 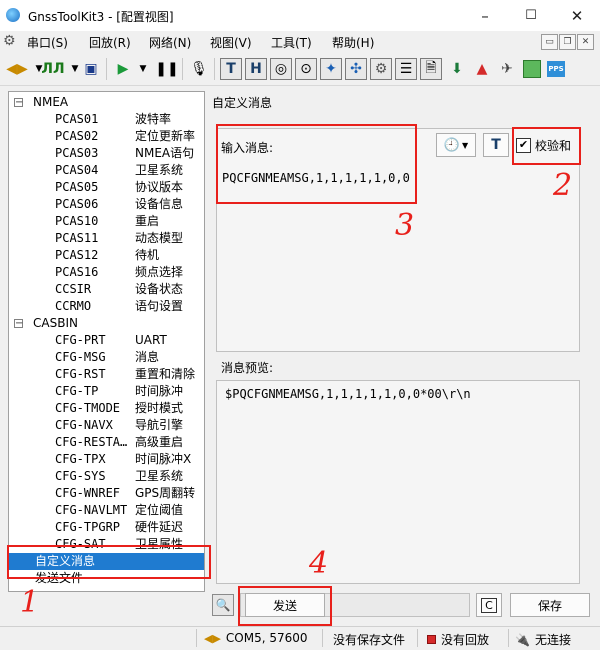 What do you see at coordinates (52, 69) in the screenshot?
I see `waveform-icon: ЛЛ` at bounding box center [52, 69].